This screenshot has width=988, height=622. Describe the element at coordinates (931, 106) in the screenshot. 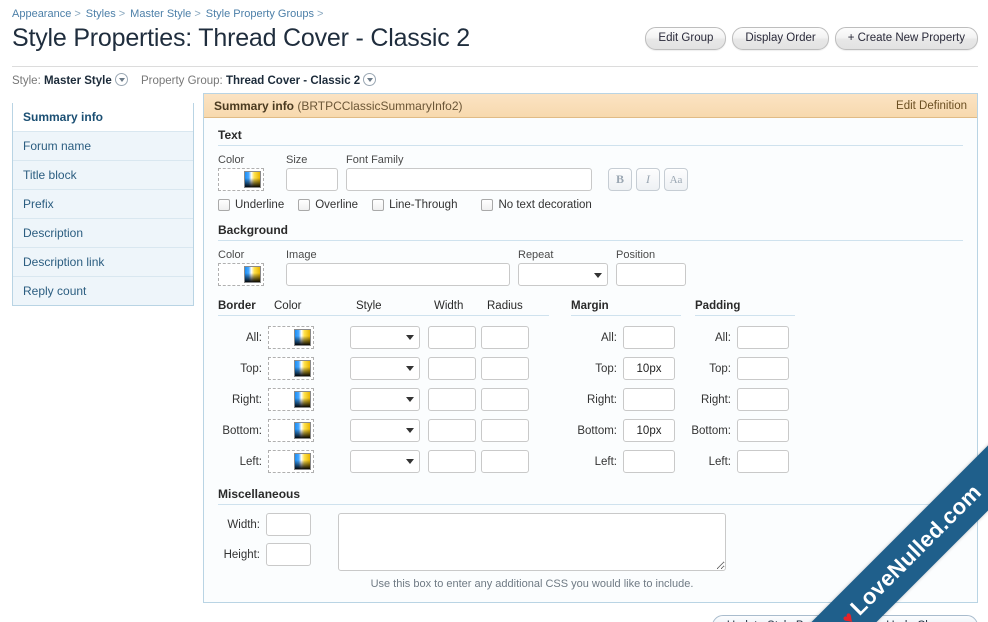

I see `edit-definition-link: Edit Definition` at that location.